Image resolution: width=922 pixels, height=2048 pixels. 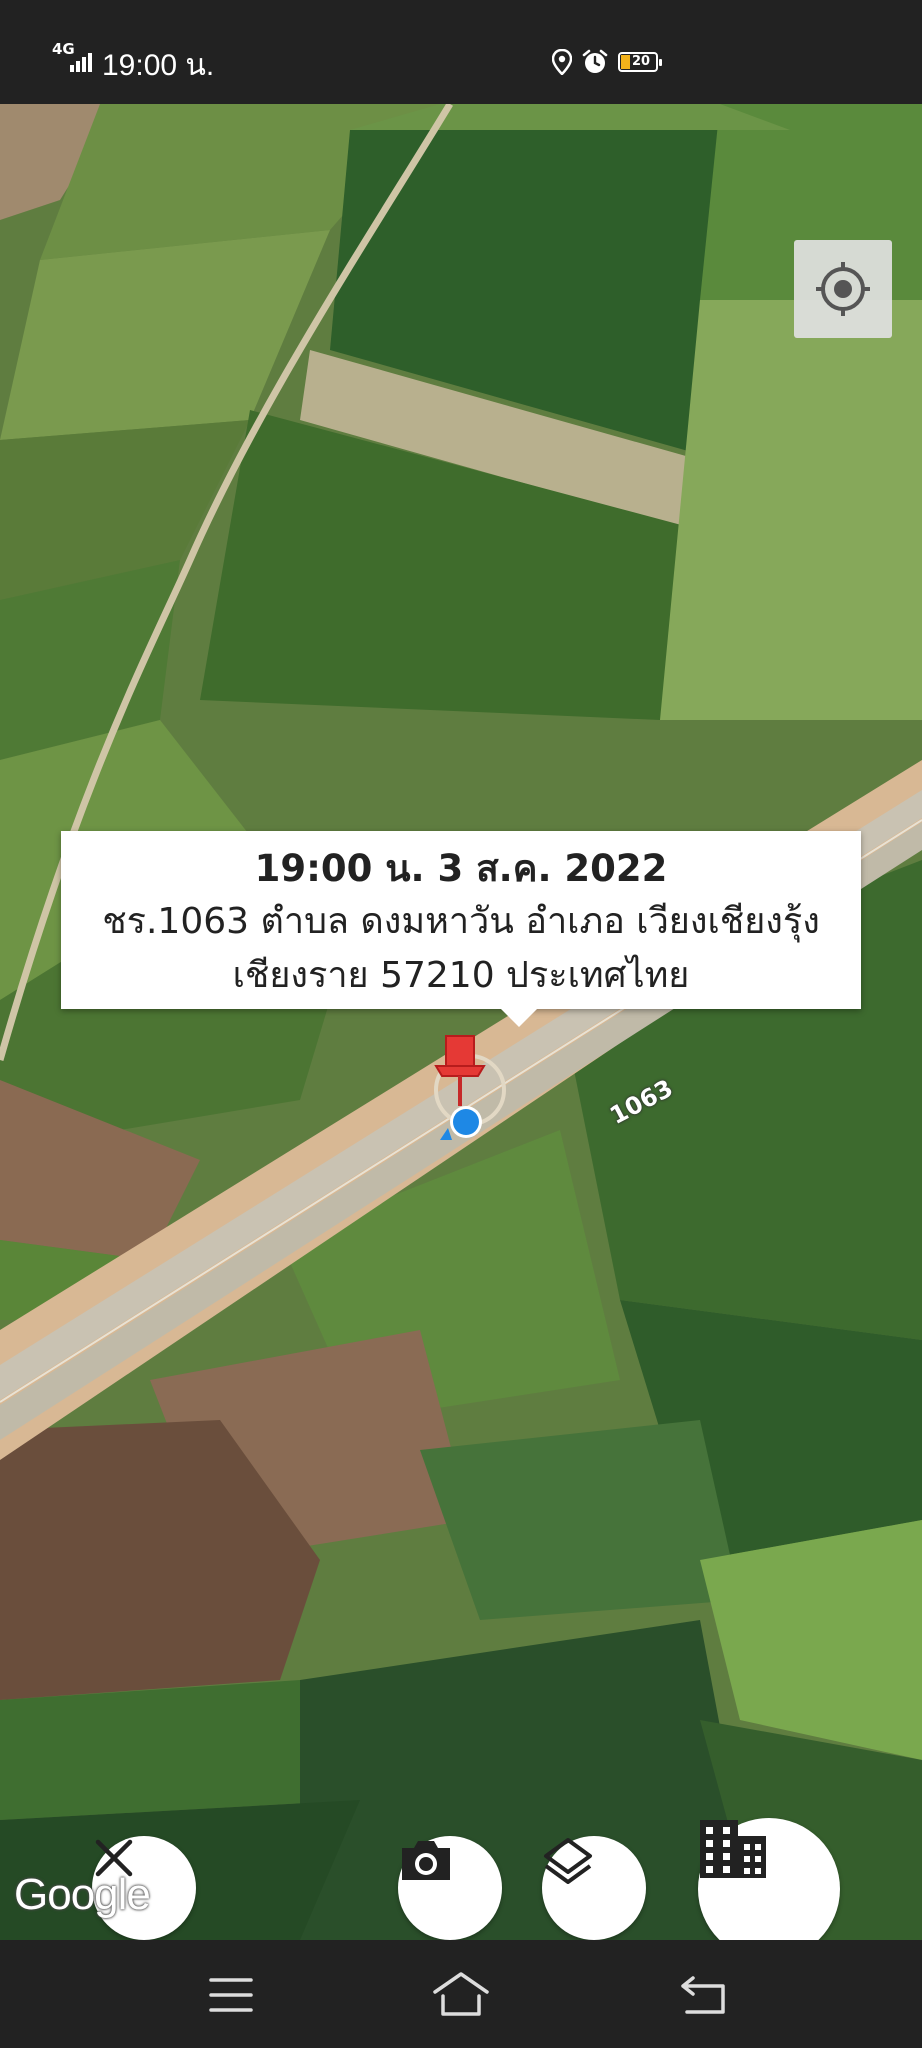 I want to click on signal-icon, so click(x=84, y=61).